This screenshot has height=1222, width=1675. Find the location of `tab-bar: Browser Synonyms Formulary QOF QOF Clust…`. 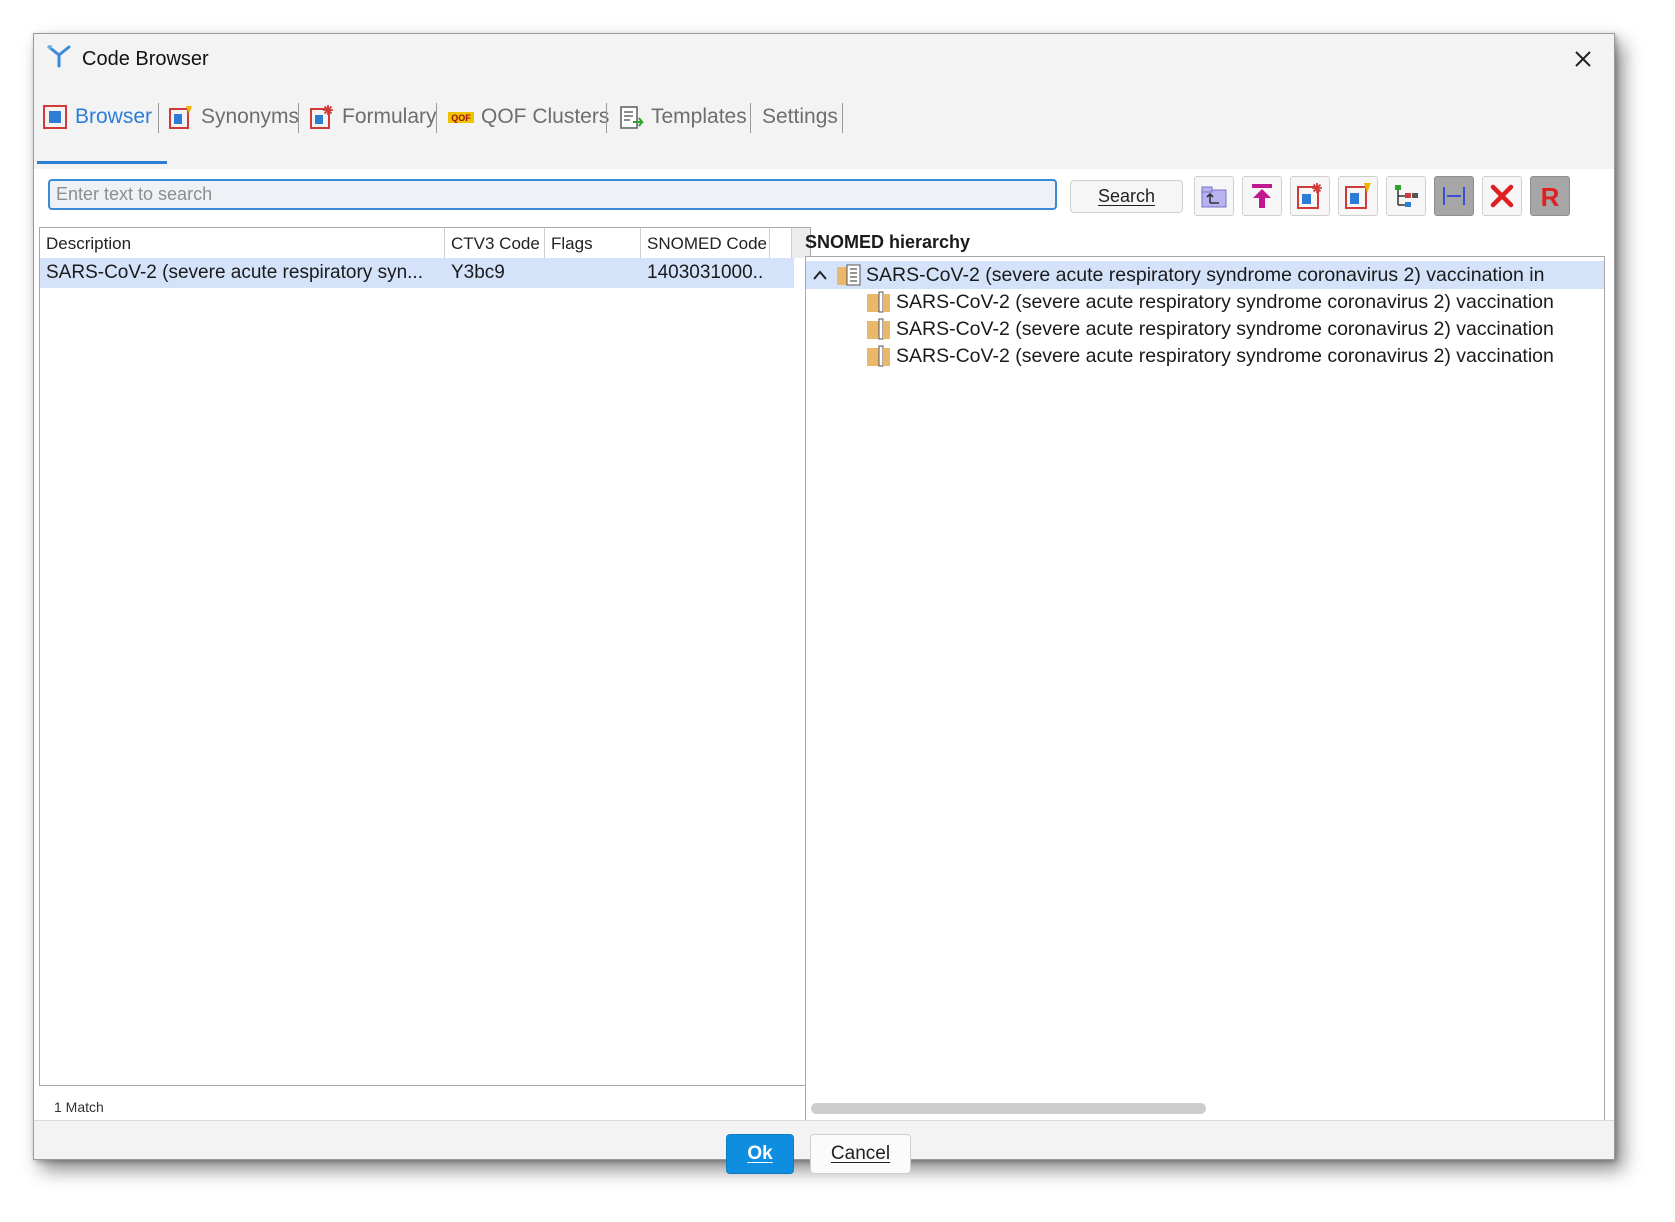

tab-bar: Browser Synonyms Formulary QOF QOF Clust… is located at coordinates (824, 127).